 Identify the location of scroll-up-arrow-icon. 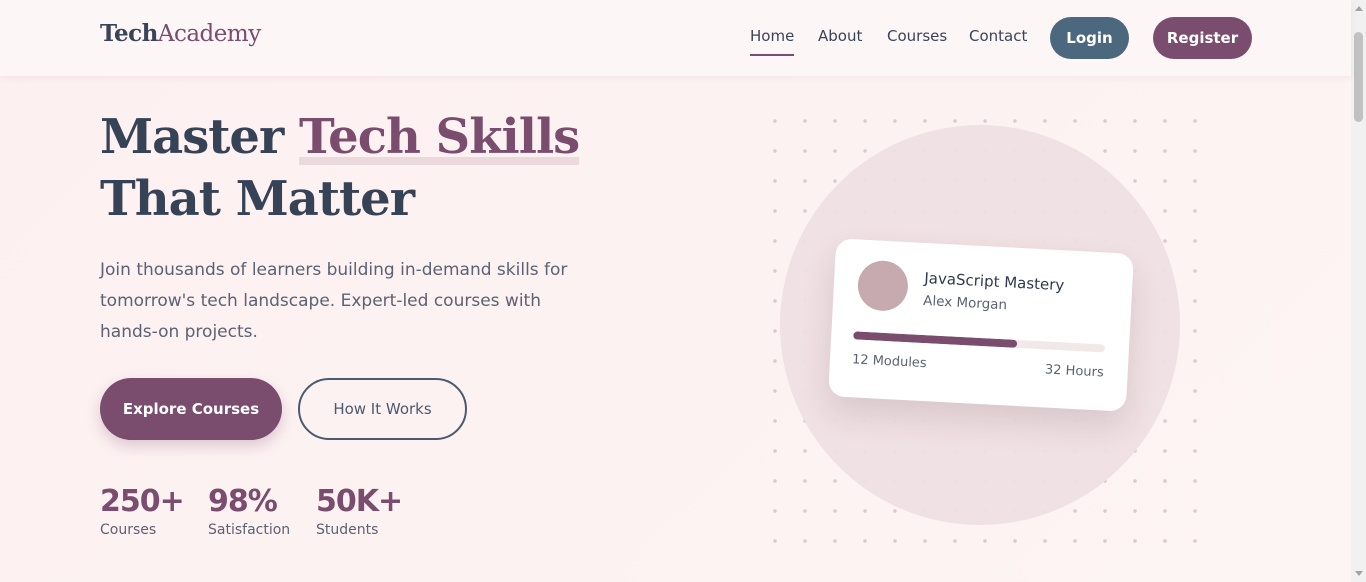
(1359, 8).